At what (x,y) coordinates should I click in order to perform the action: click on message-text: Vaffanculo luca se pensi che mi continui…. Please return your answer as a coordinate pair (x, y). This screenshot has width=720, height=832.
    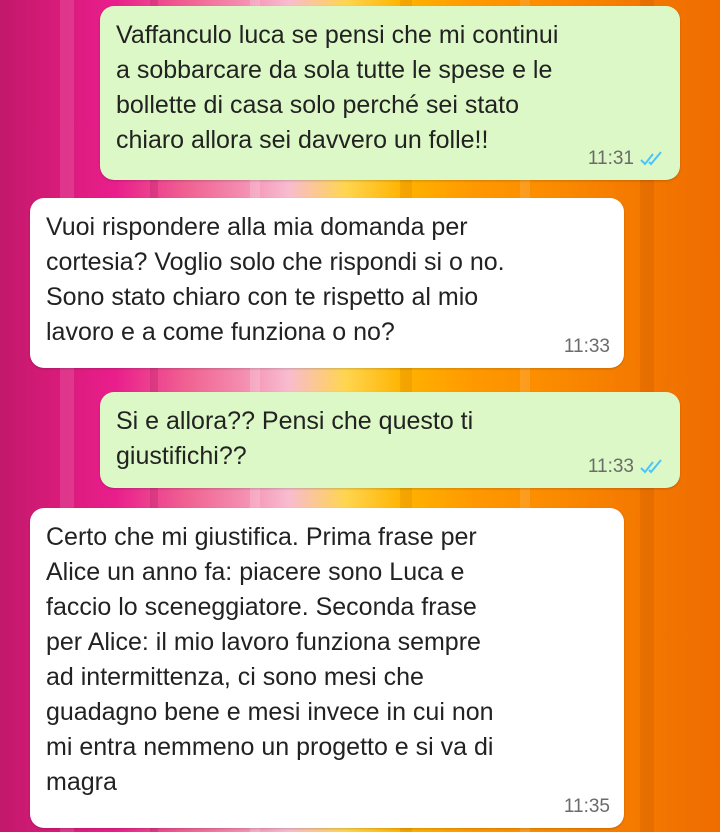
    Looking at the image, I should click on (337, 87).